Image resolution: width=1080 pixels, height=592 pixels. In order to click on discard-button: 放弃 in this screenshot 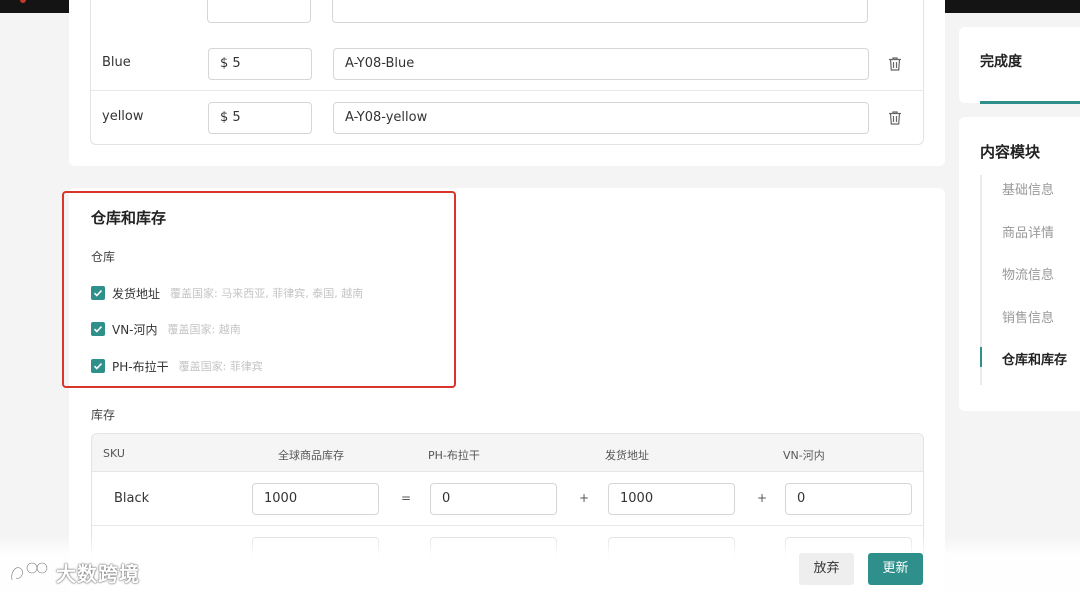, I will do `click(826, 569)`.